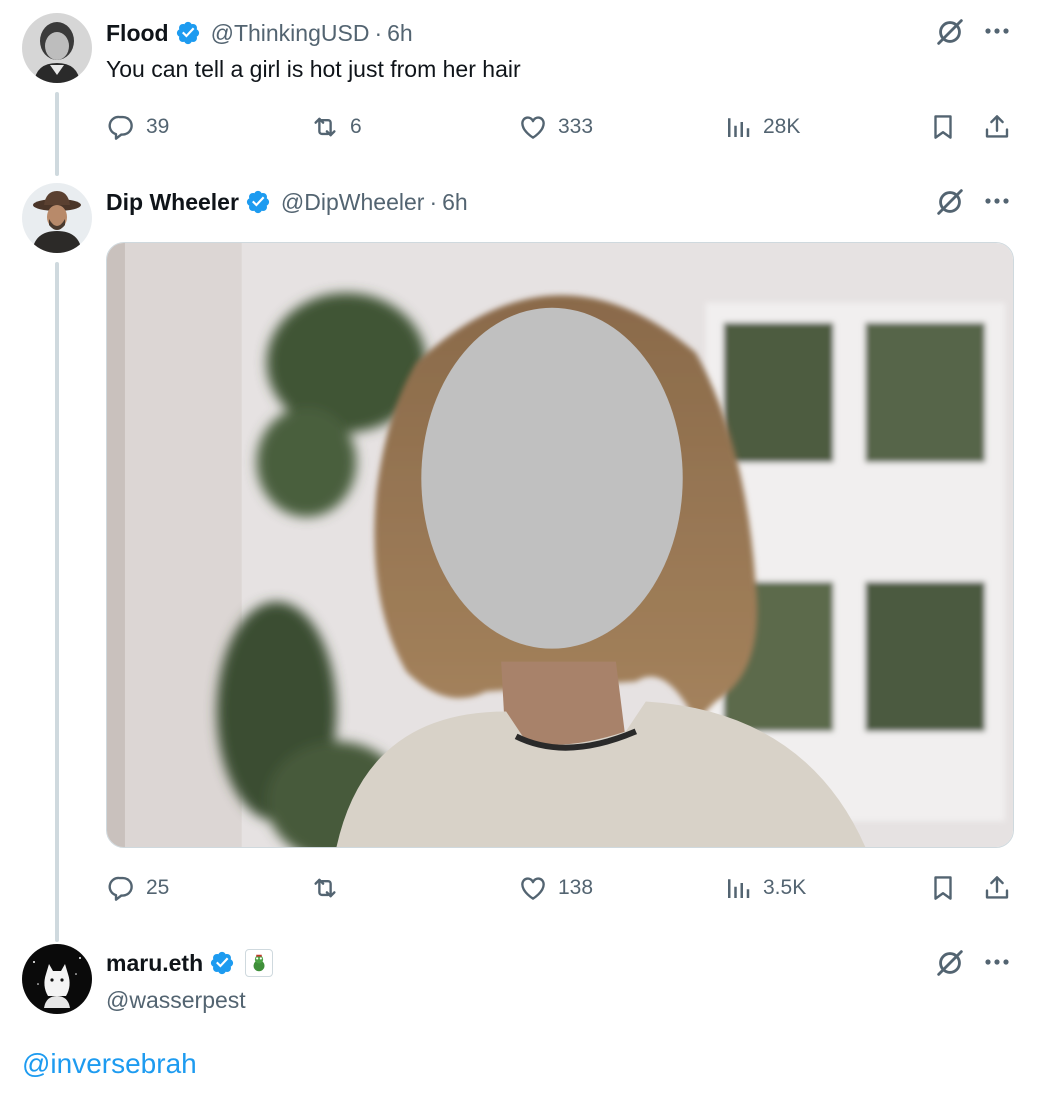  I want to click on like-button: 138, so click(555, 888).